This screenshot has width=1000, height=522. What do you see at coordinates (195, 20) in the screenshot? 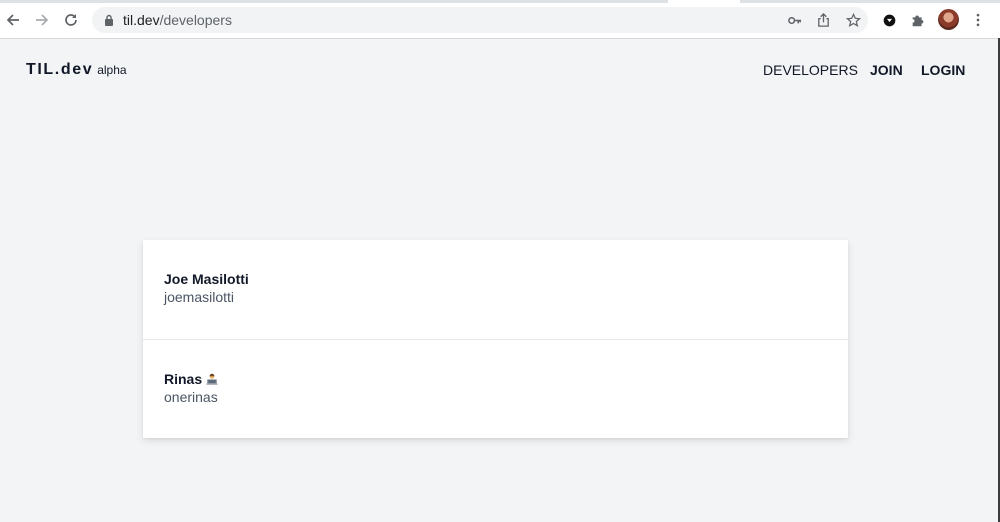
I see `url-path: /developers` at bounding box center [195, 20].